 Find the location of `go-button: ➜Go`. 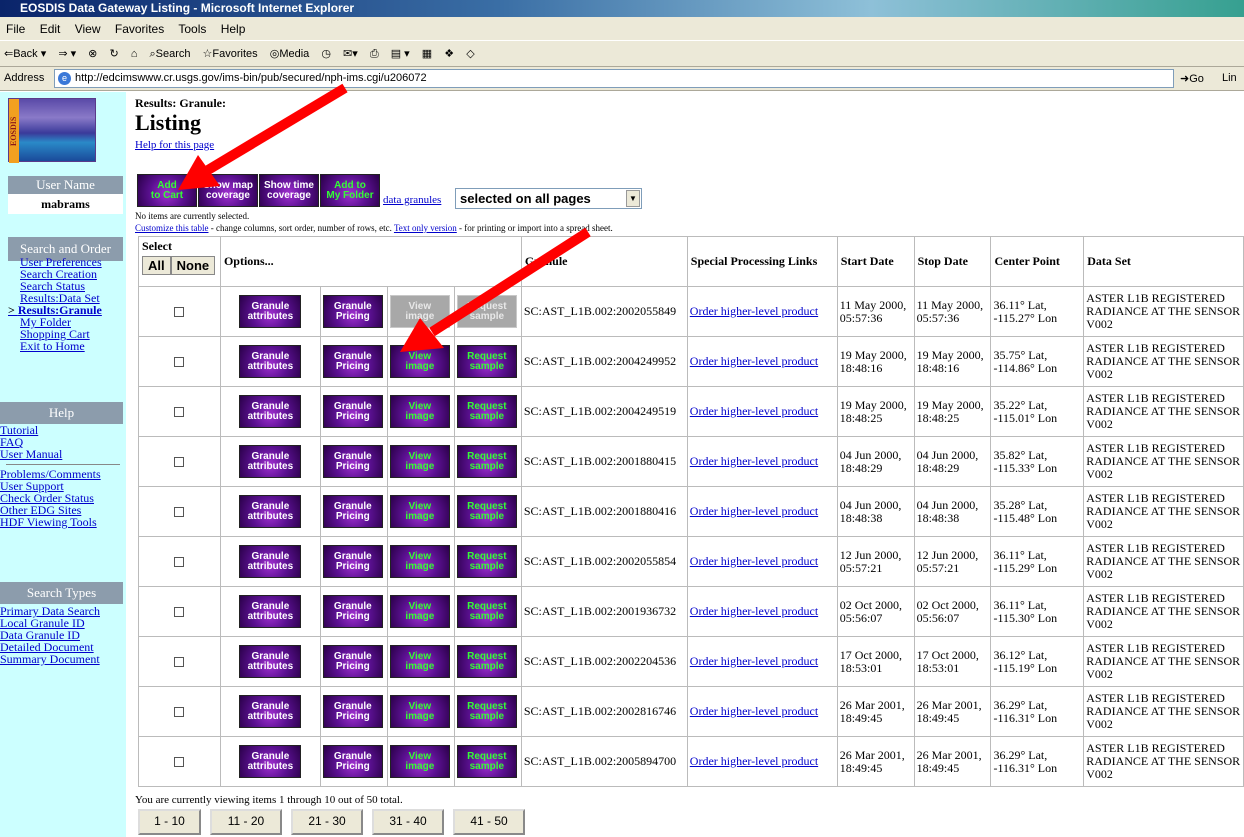

go-button: ➜Go is located at coordinates (1192, 78).